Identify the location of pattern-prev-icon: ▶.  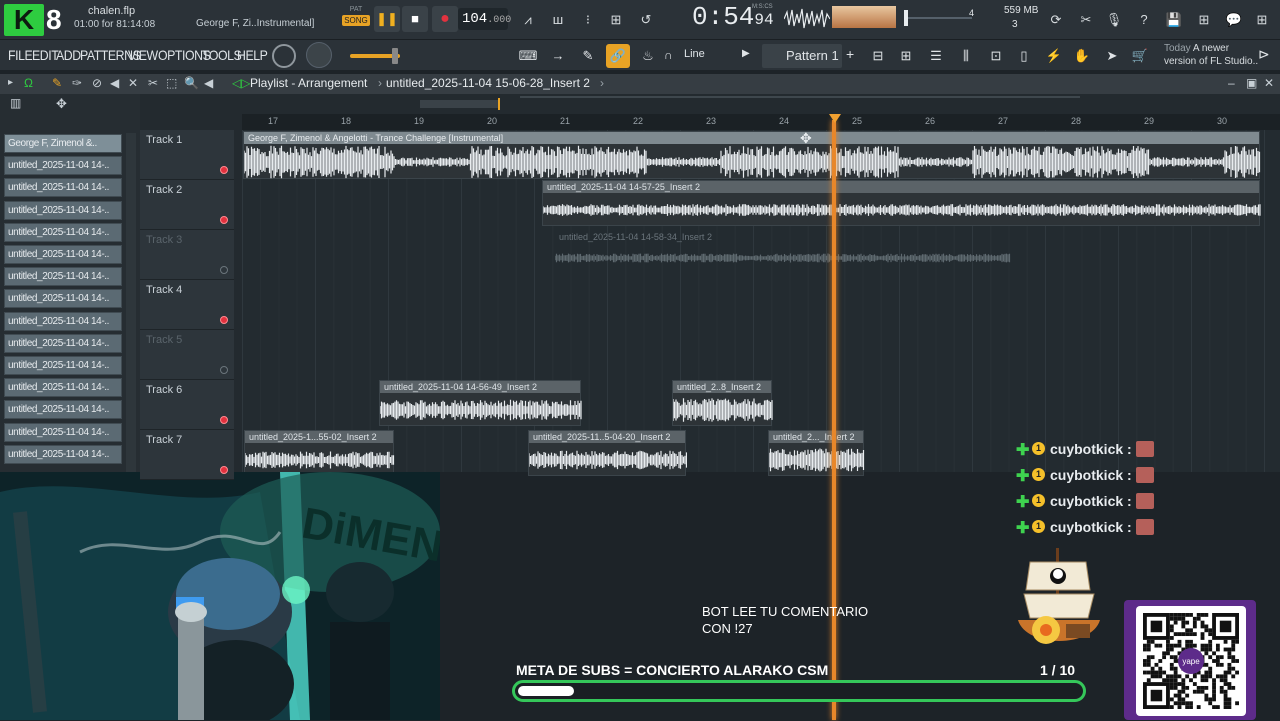
(746, 53).